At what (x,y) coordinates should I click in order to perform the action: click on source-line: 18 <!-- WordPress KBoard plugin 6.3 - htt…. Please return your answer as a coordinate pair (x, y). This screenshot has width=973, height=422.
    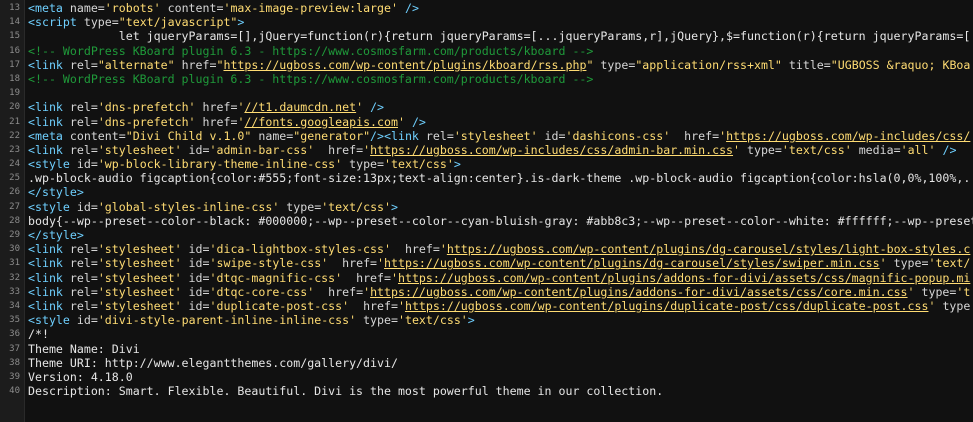
    Looking at the image, I should click on (486, 79).